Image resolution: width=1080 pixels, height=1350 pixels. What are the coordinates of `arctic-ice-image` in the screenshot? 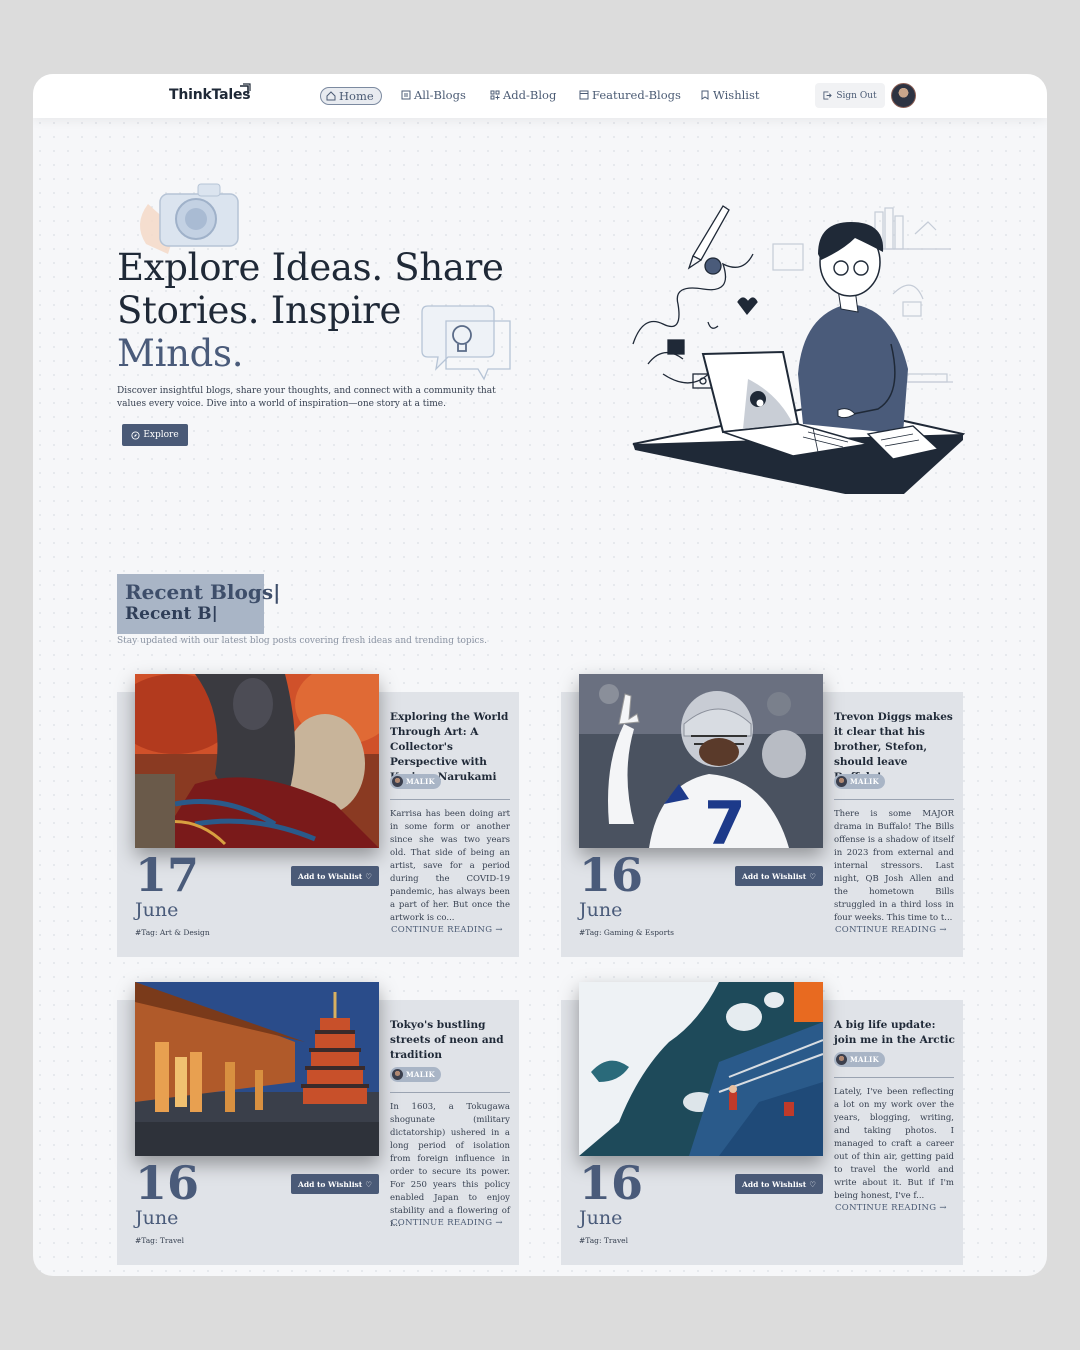 It's located at (701, 1069).